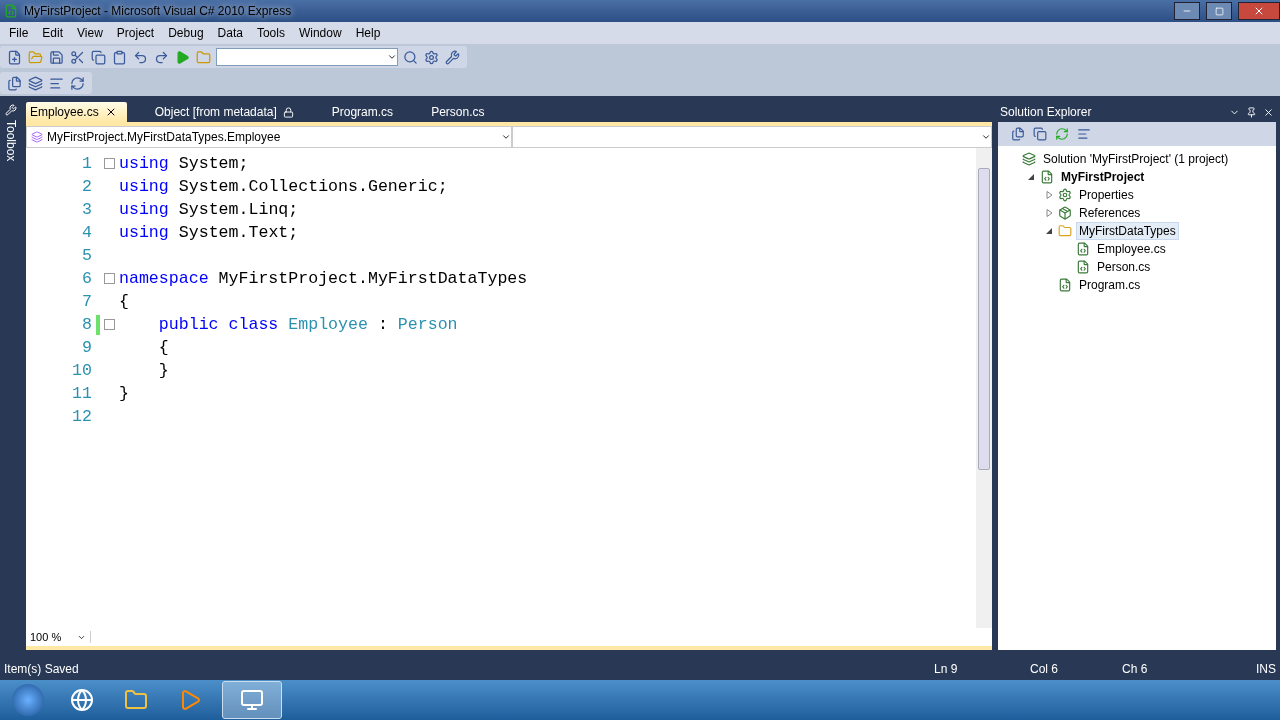 Image resolution: width=1280 pixels, height=720 pixels. Describe the element at coordinates (1110, 213) in the screenshot. I see `tree-item: References` at that location.